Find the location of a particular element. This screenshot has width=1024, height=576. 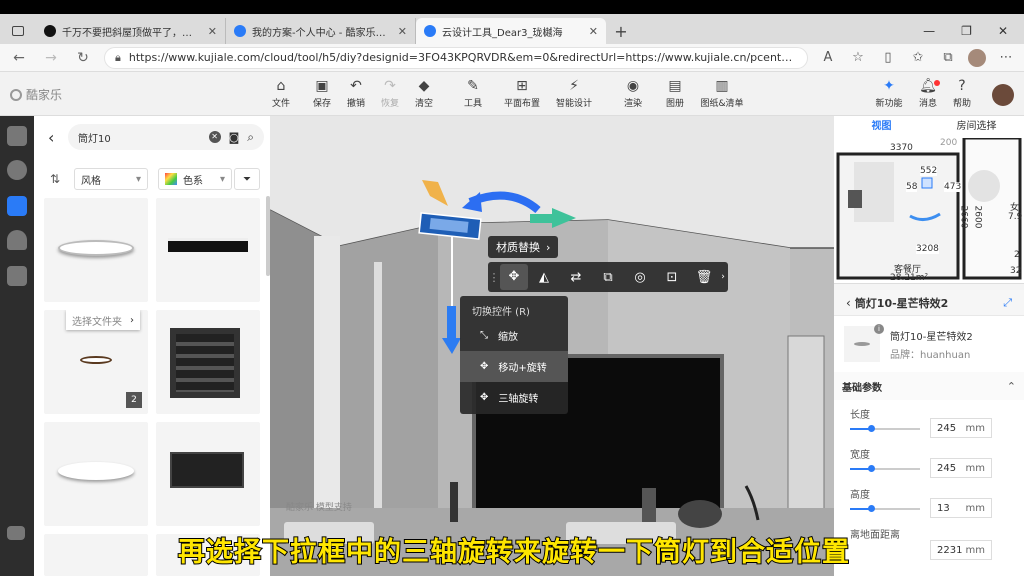

drag-handle-icon: ⋮ is located at coordinates (494, 277).